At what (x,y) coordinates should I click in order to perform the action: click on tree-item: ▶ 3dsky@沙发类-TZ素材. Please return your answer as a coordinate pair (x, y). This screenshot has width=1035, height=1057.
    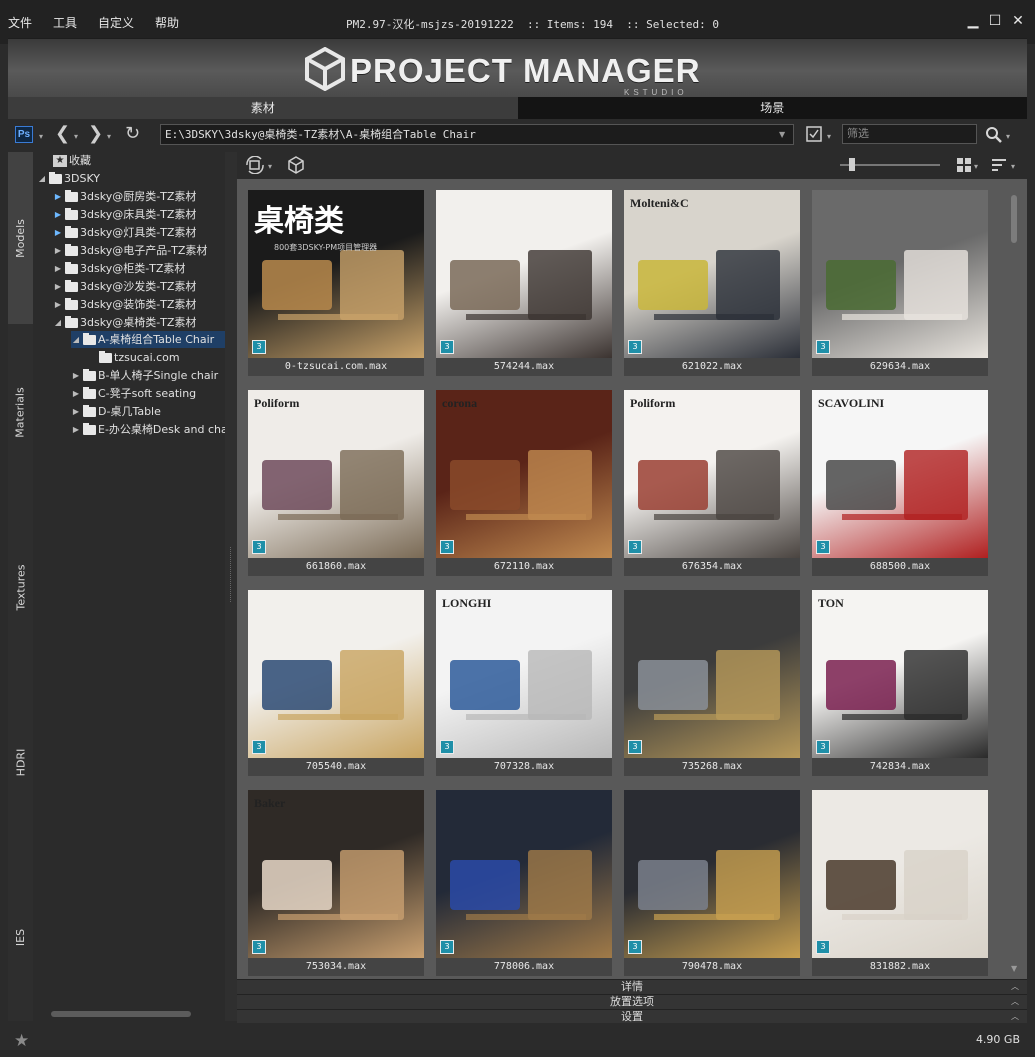
    Looking at the image, I should click on (124, 286).